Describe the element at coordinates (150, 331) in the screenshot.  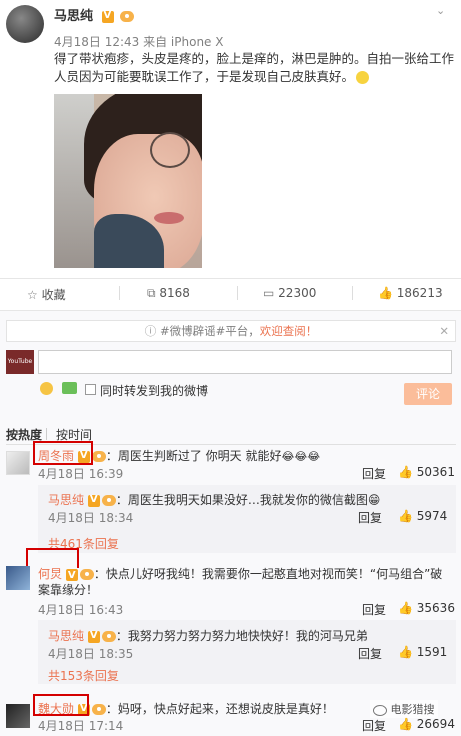
I see `info-icon: ⓘ` at that location.